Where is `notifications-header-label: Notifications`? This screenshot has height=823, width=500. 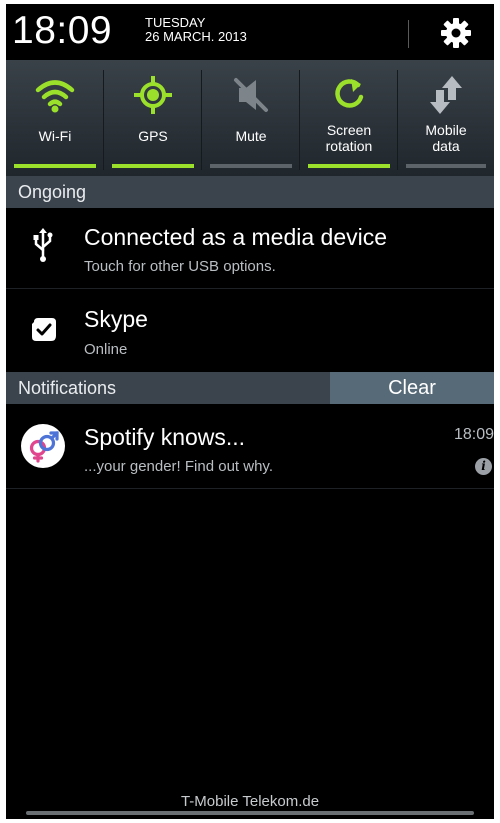 notifications-header-label: Notifications is located at coordinates (67, 388).